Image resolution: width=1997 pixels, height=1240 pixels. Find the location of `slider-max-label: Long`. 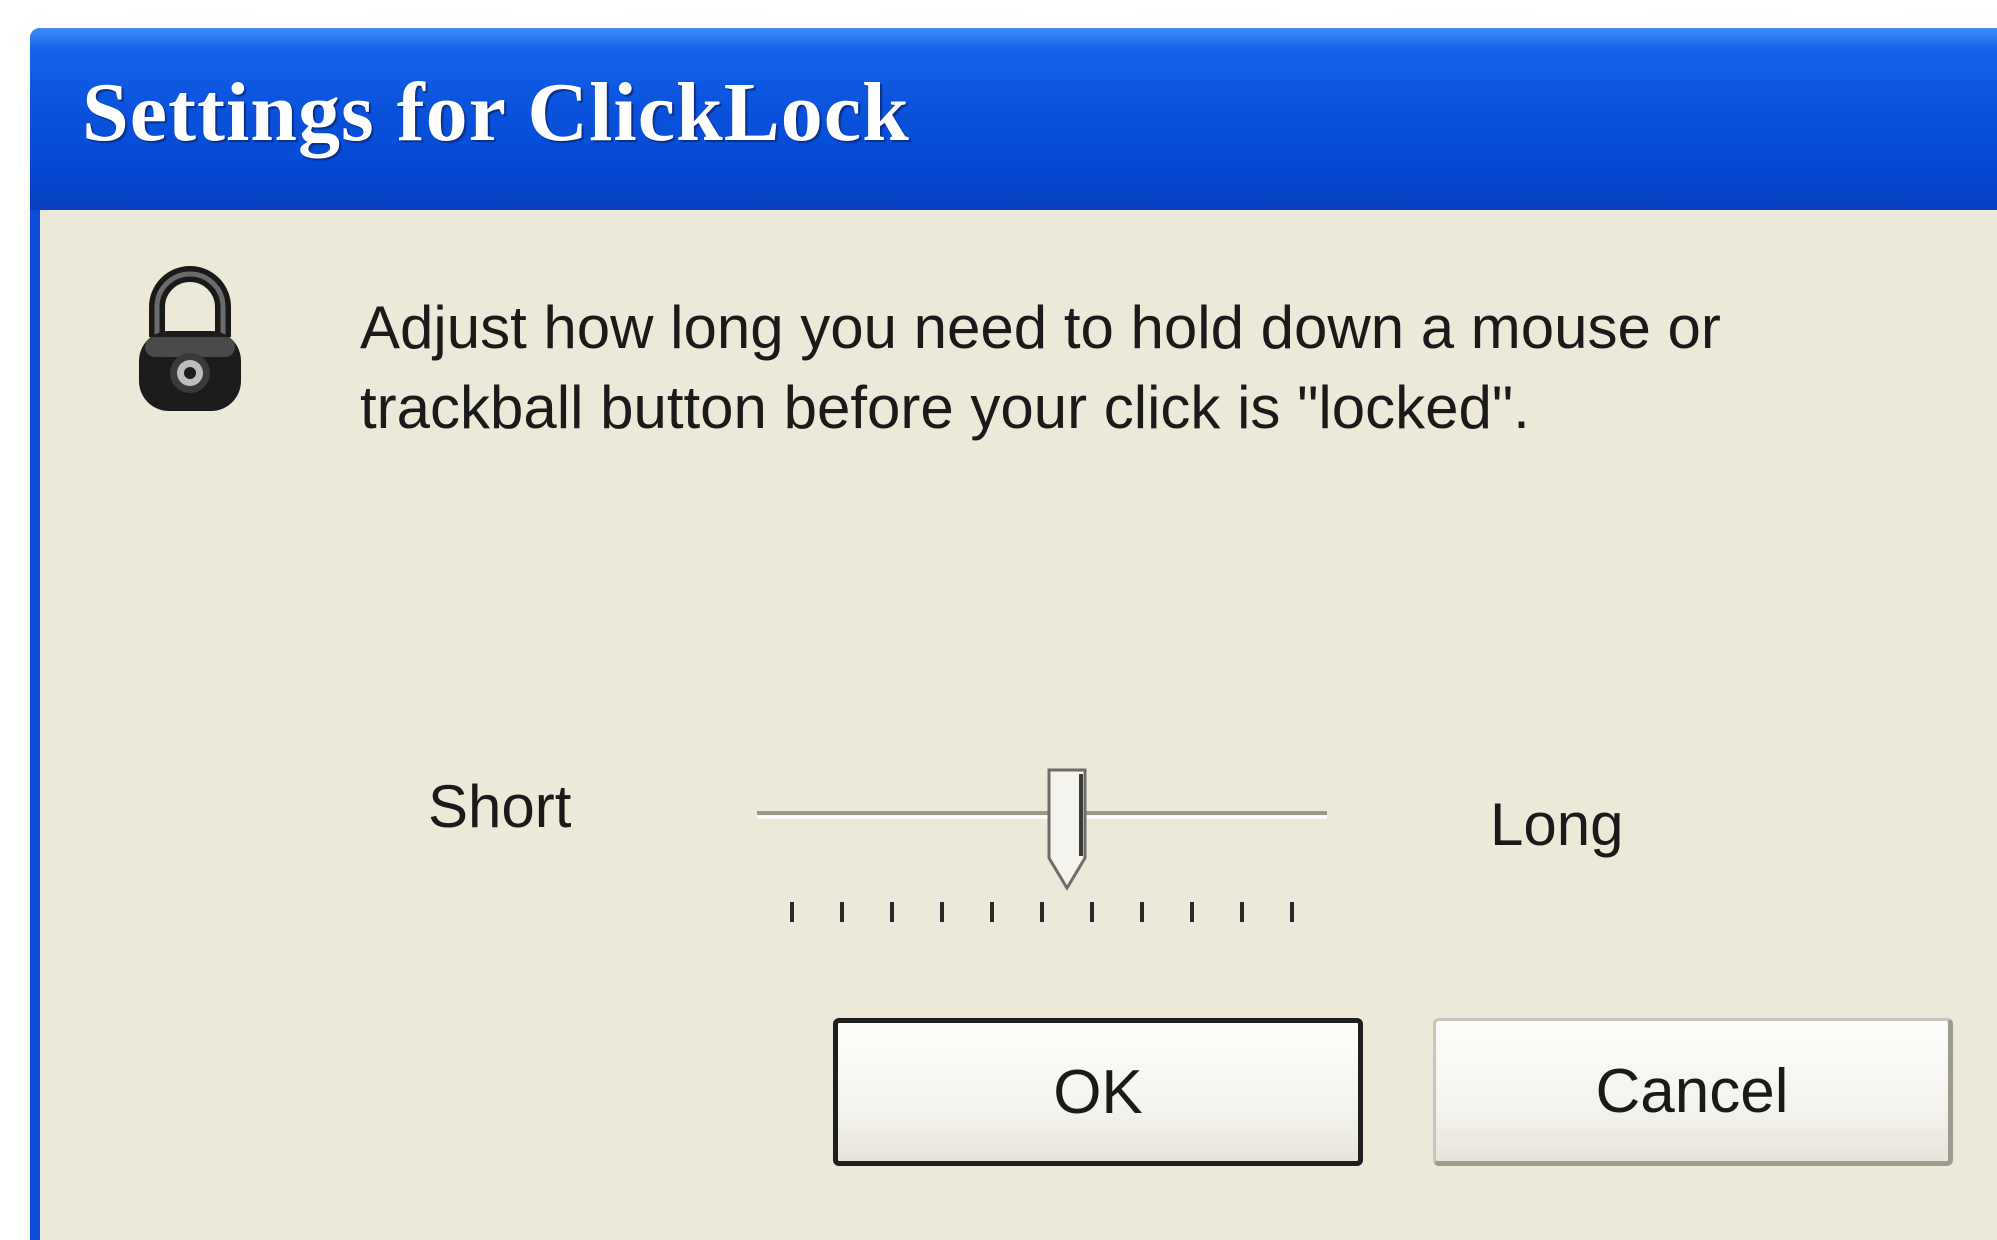

slider-max-label: Long is located at coordinates (1557, 824).